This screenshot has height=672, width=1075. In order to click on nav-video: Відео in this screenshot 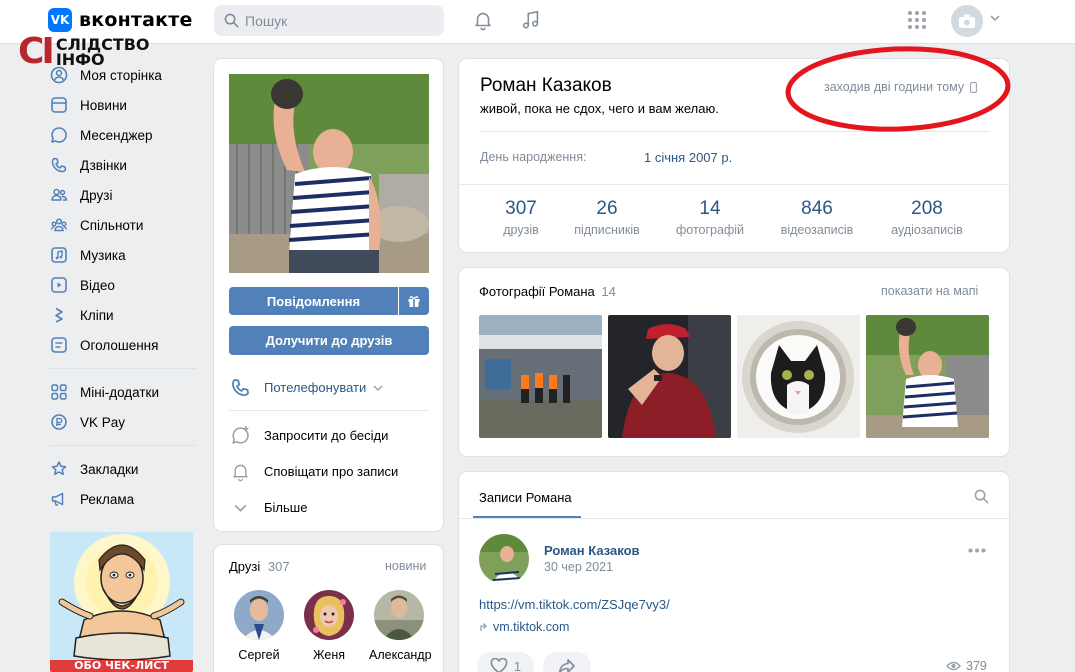, I will do `click(125, 285)`.